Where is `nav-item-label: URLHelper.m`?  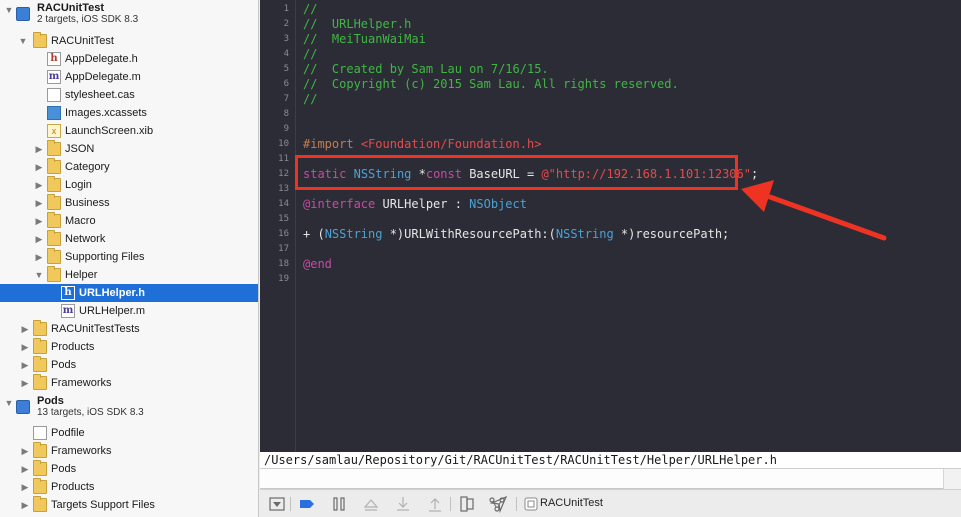
nav-item-label: URLHelper.m is located at coordinates (112, 311).